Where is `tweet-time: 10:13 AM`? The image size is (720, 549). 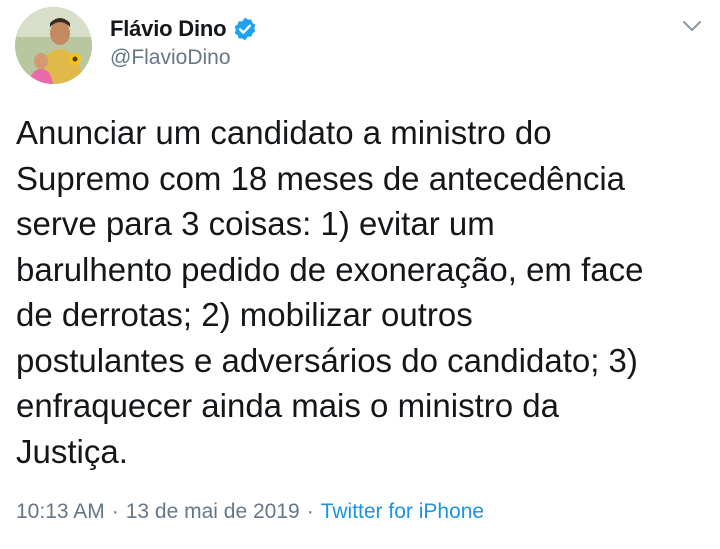 tweet-time: 10:13 AM is located at coordinates (60, 511).